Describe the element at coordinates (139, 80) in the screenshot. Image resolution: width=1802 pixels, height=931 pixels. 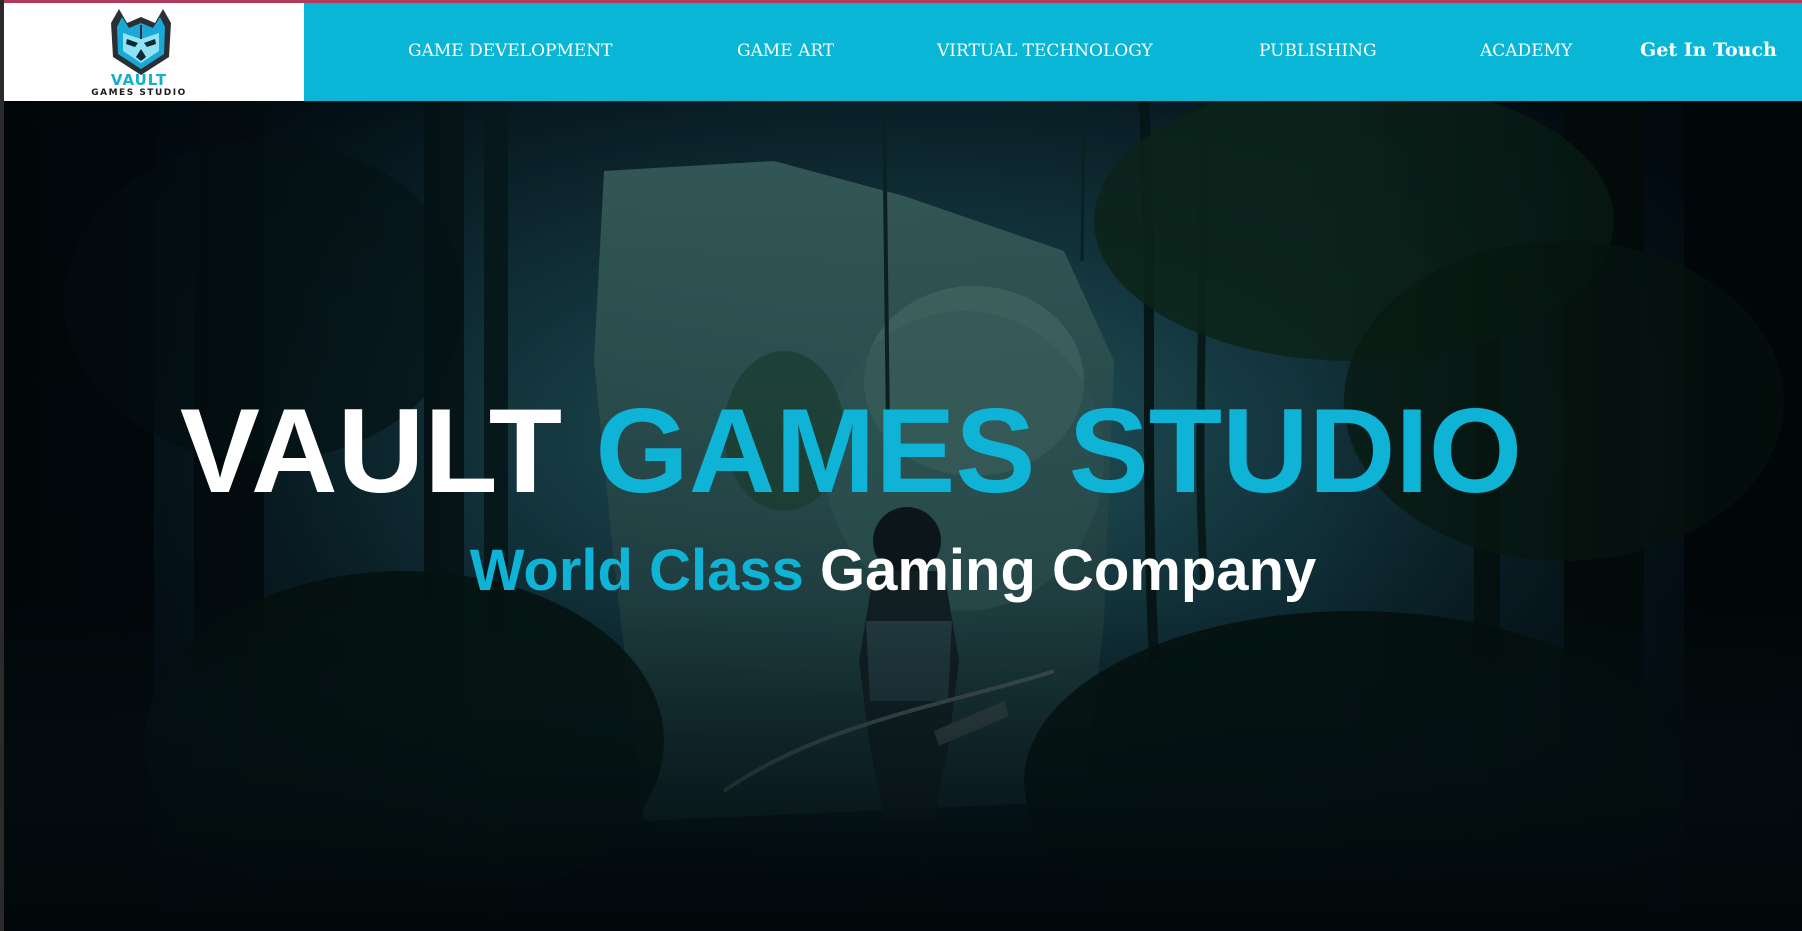
I see `logo-title: VAULT` at that location.